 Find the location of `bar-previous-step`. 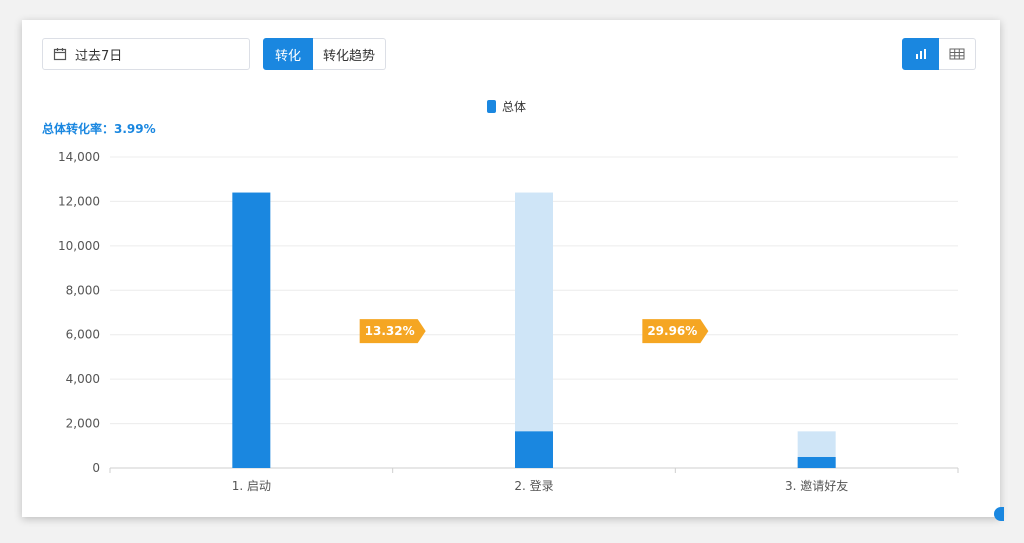

bar-previous-step is located at coordinates (534, 330).